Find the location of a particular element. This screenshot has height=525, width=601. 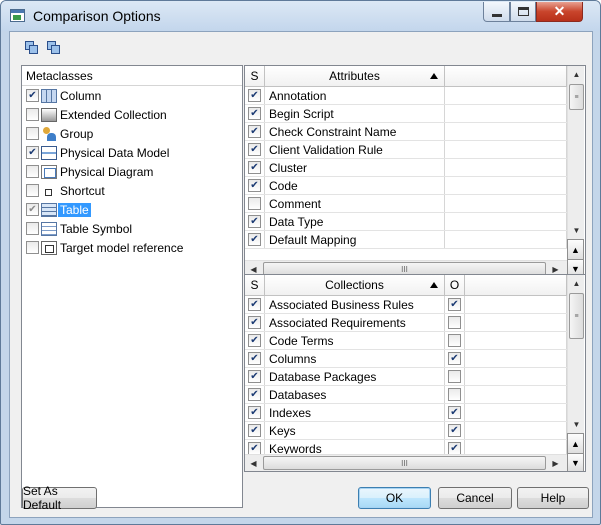

set-as-default-button: Set As Default is located at coordinates (59, 498).